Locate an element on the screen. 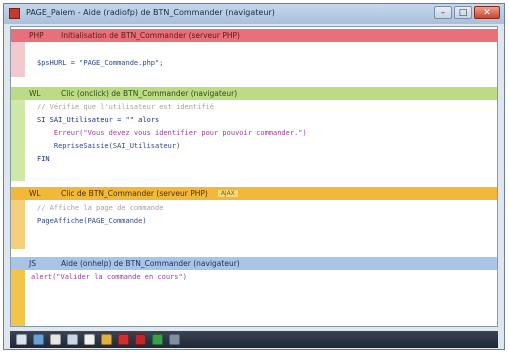 The width and height of the screenshot is (509, 354). ajax-badge: AJAX is located at coordinates (227, 193).